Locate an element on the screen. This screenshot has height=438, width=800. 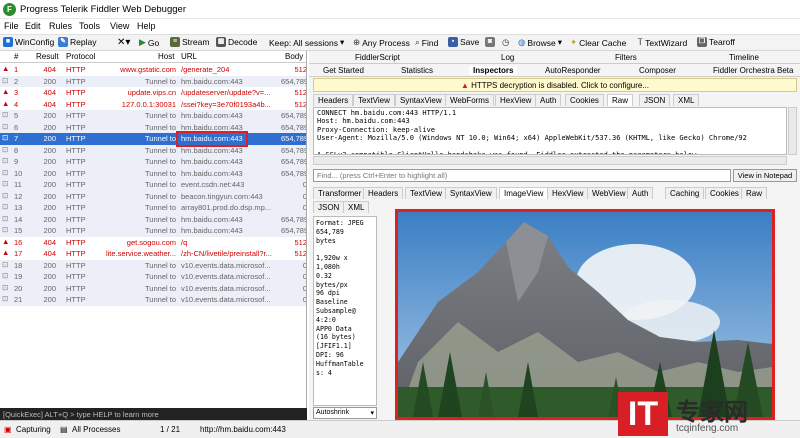
any-process-button: ⊕ Any Process is located at coordinates (381, 42).